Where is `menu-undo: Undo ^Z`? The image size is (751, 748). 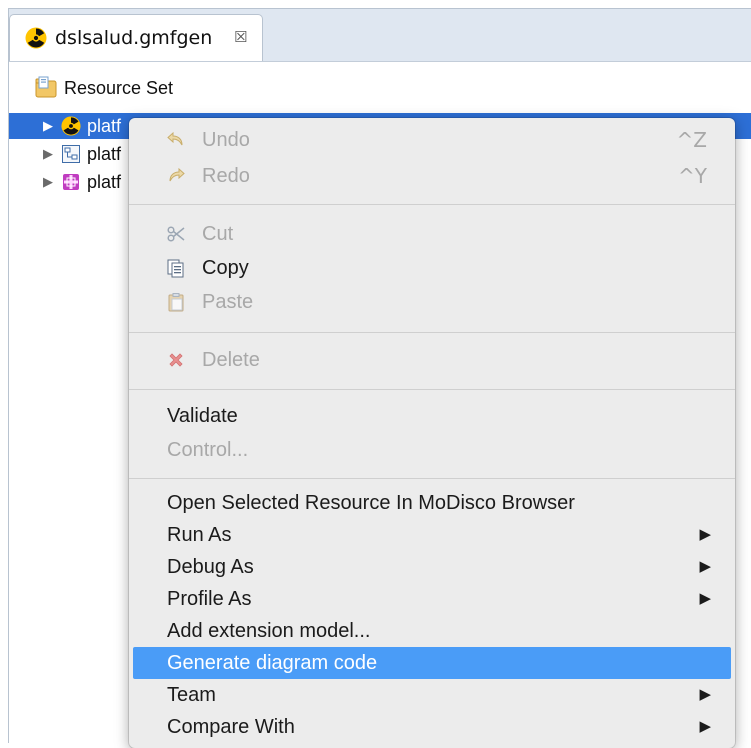 menu-undo: Undo ^Z is located at coordinates (432, 140).